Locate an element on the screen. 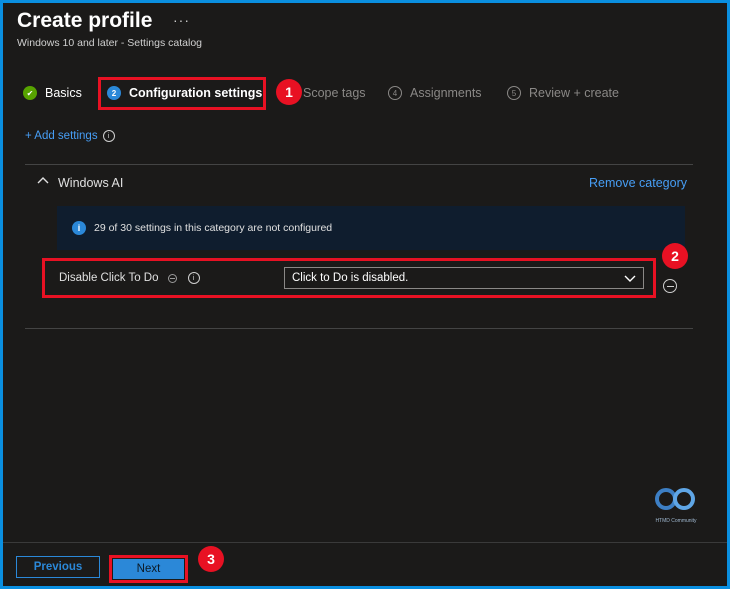  page-title: Create profile is located at coordinates (85, 20).